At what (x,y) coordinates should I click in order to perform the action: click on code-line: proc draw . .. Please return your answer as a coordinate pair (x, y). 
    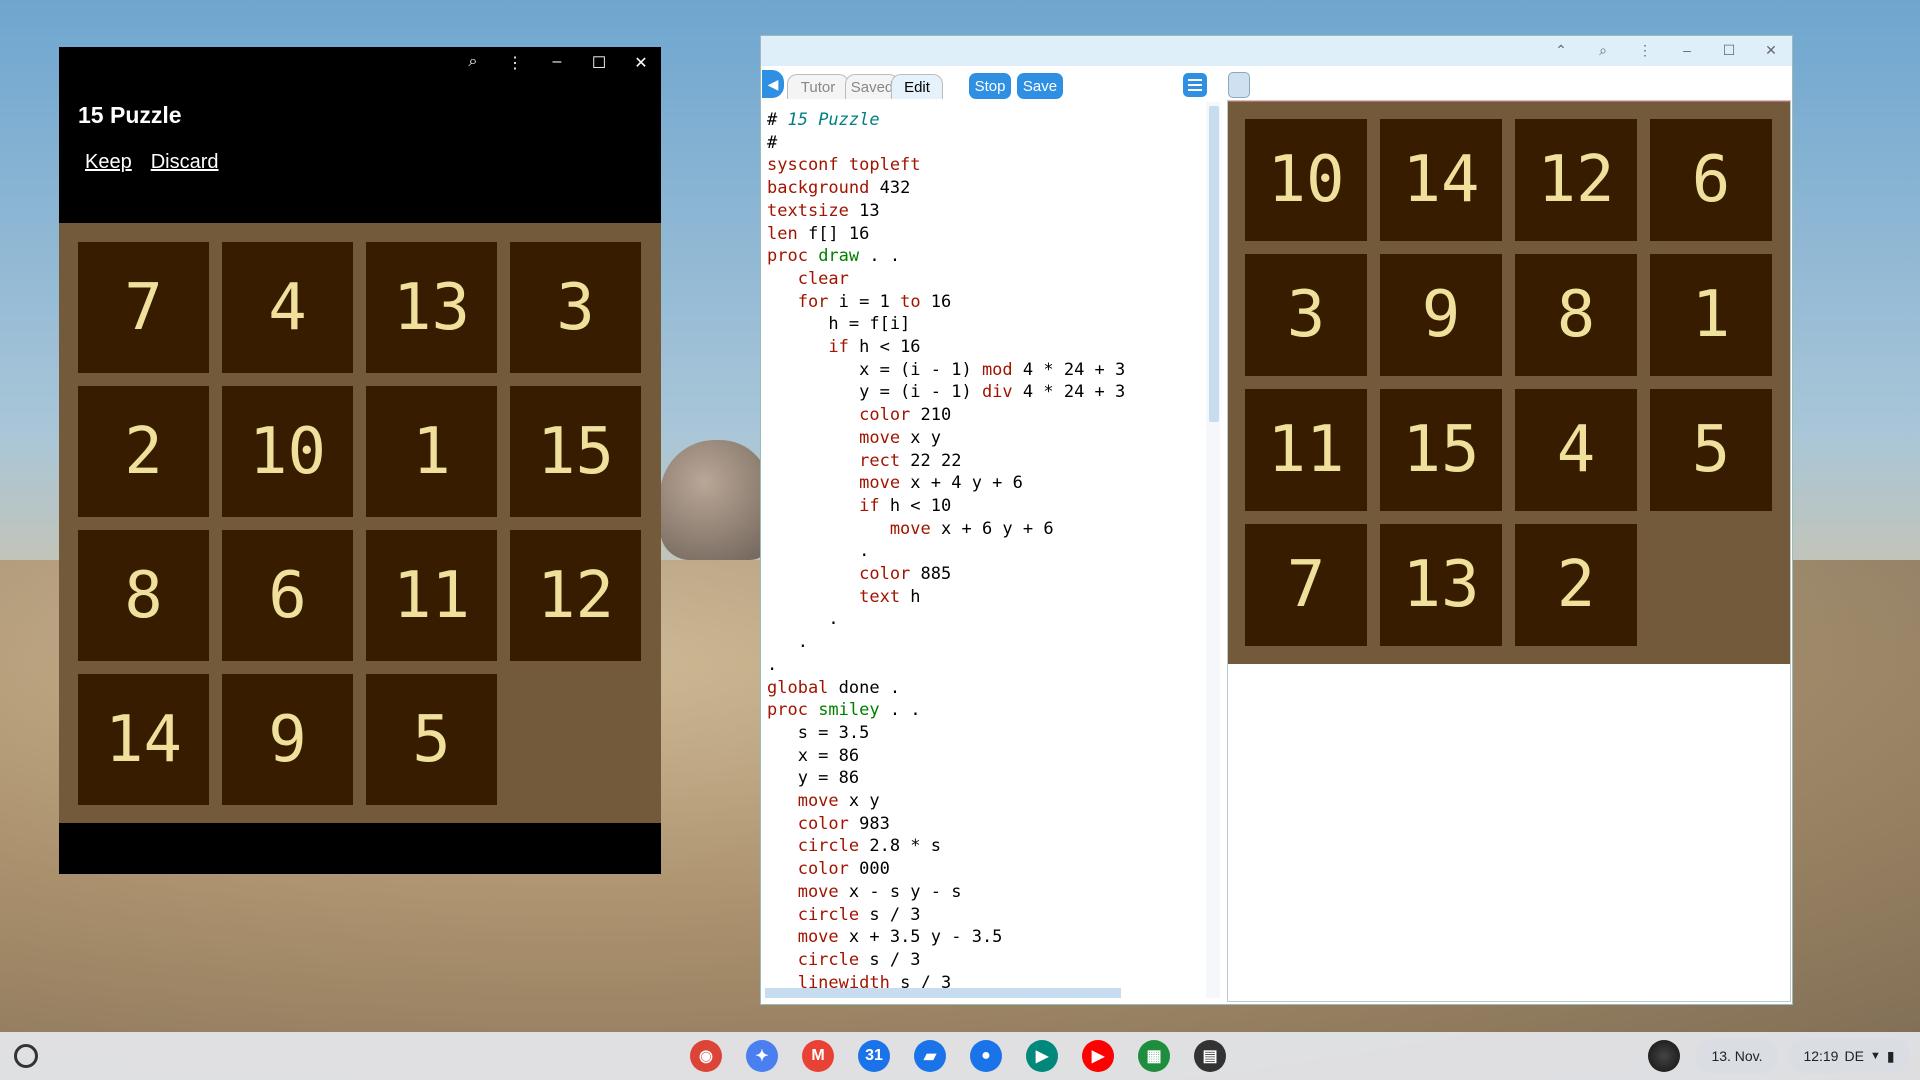
    Looking at the image, I should click on (833, 256).